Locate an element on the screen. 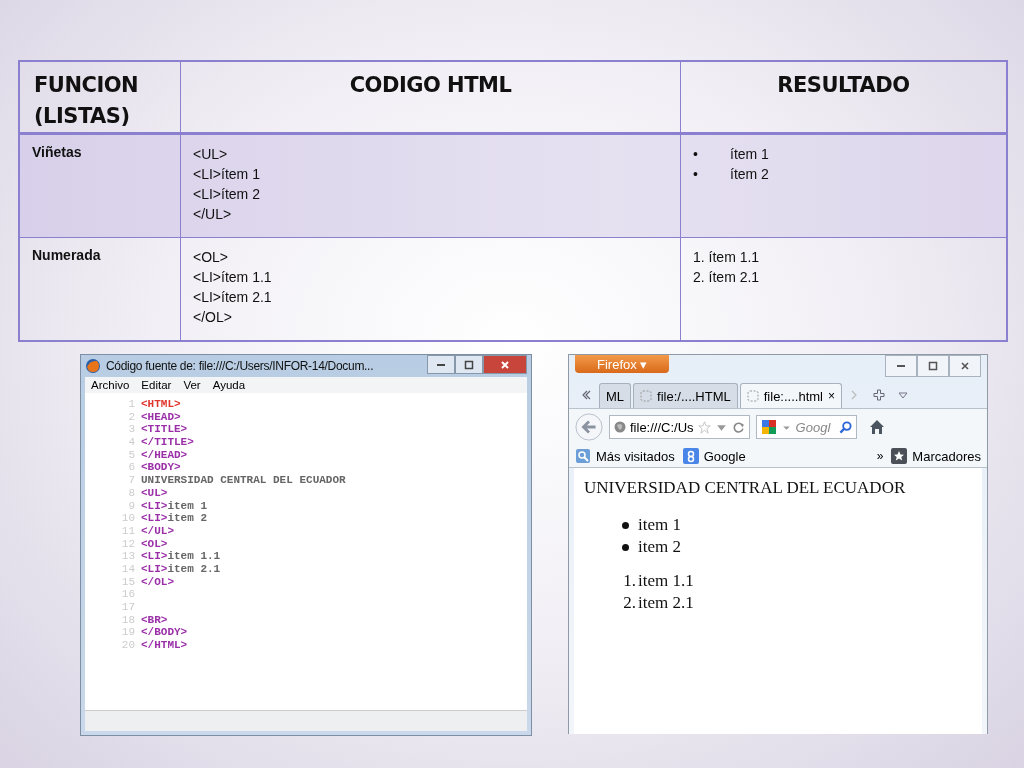  code-text: item 1 is located at coordinates (187, 506).